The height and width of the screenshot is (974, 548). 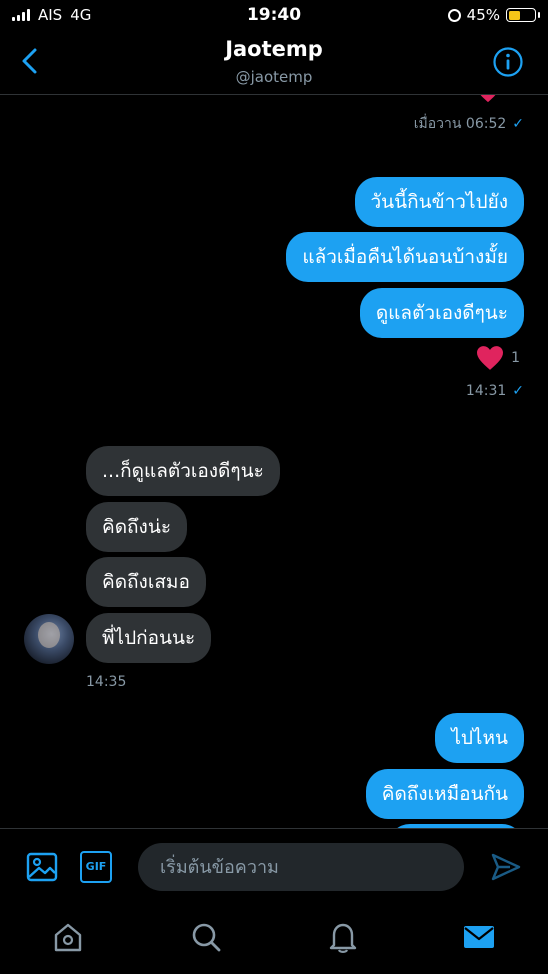 I want to click on message-like: 1, so click(x=497, y=358).